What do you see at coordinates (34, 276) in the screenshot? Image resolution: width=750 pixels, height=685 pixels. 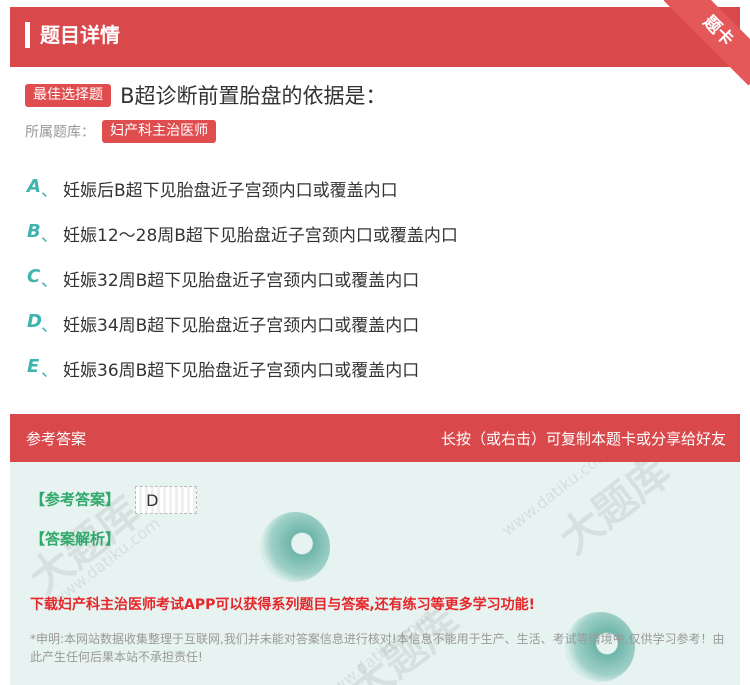 I see `option-letter: C` at bounding box center [34, 276].